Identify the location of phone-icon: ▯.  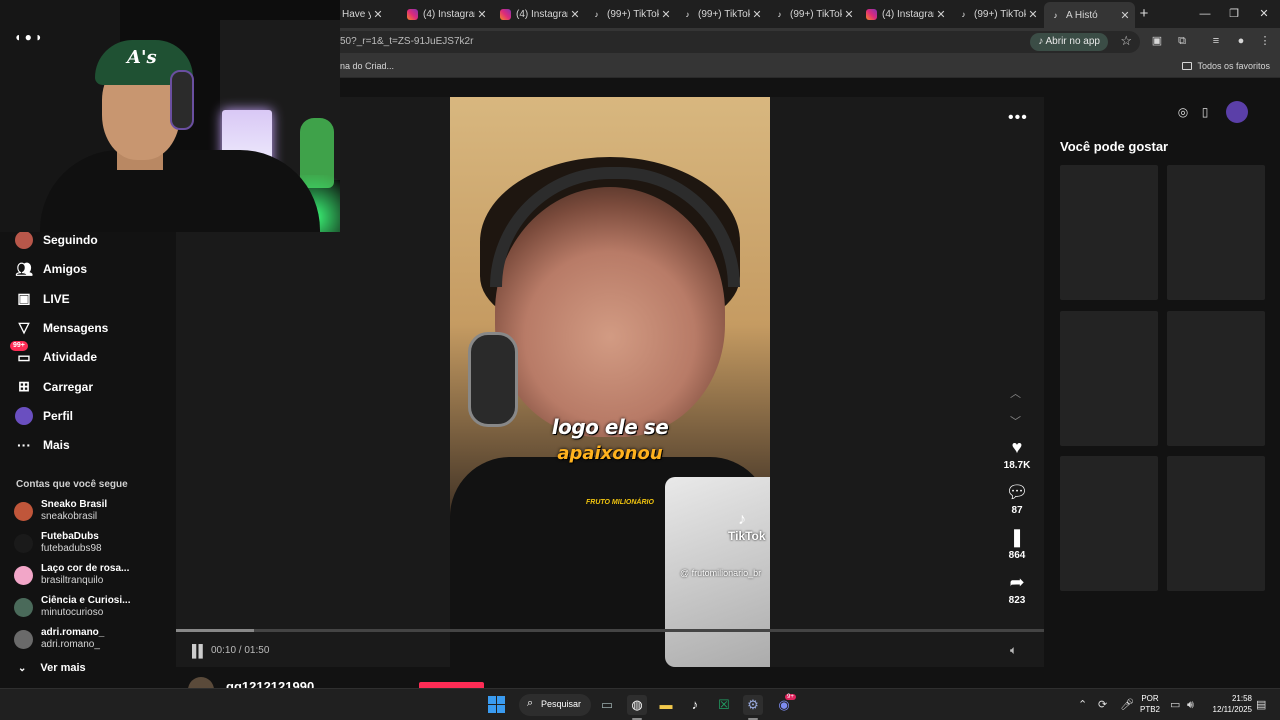
(1205, 112).